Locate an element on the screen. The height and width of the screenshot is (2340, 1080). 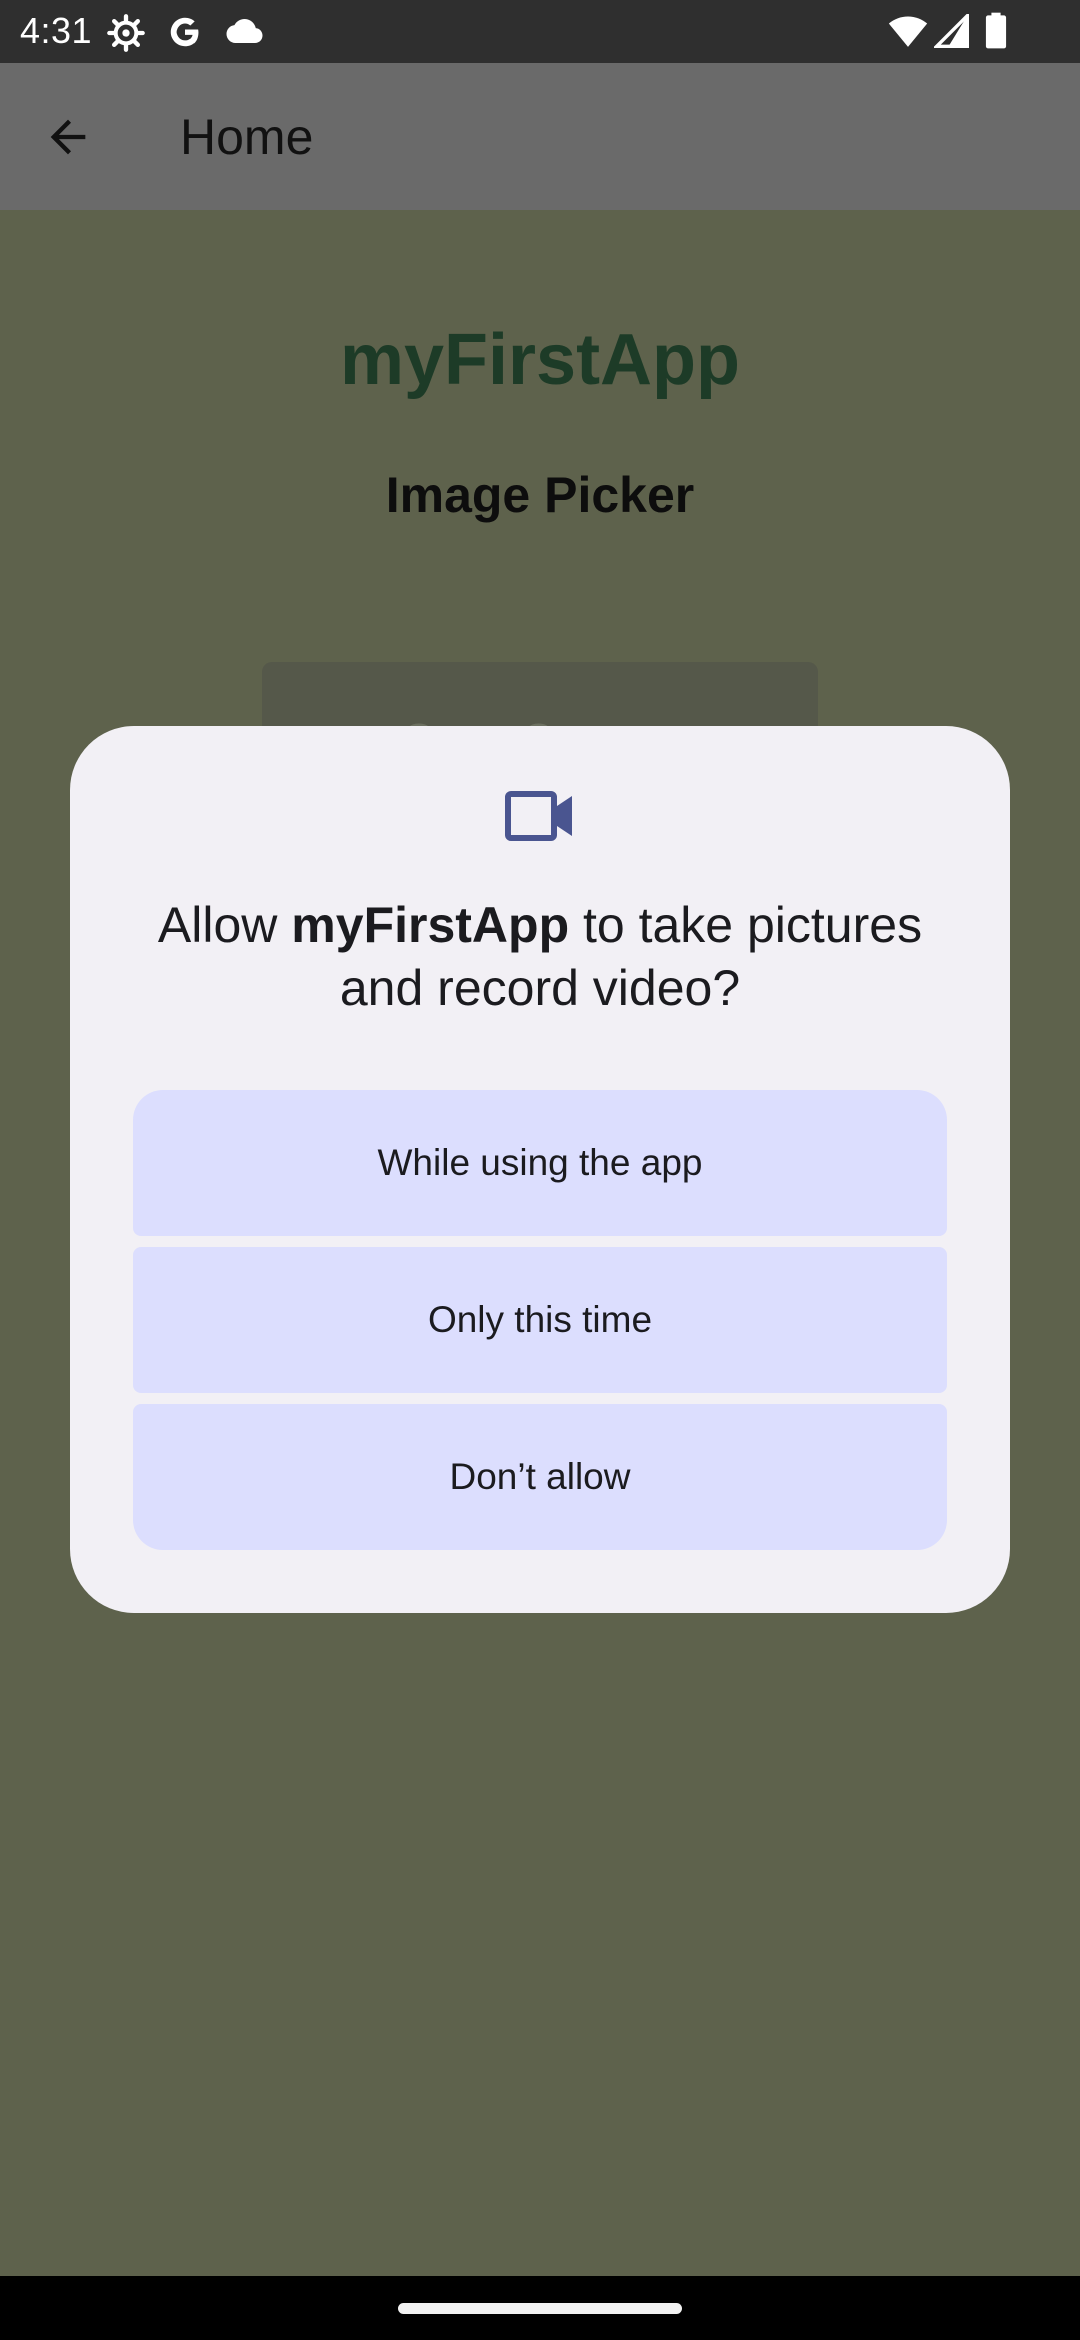
wifi-icon is located at coordinates (908, 33).